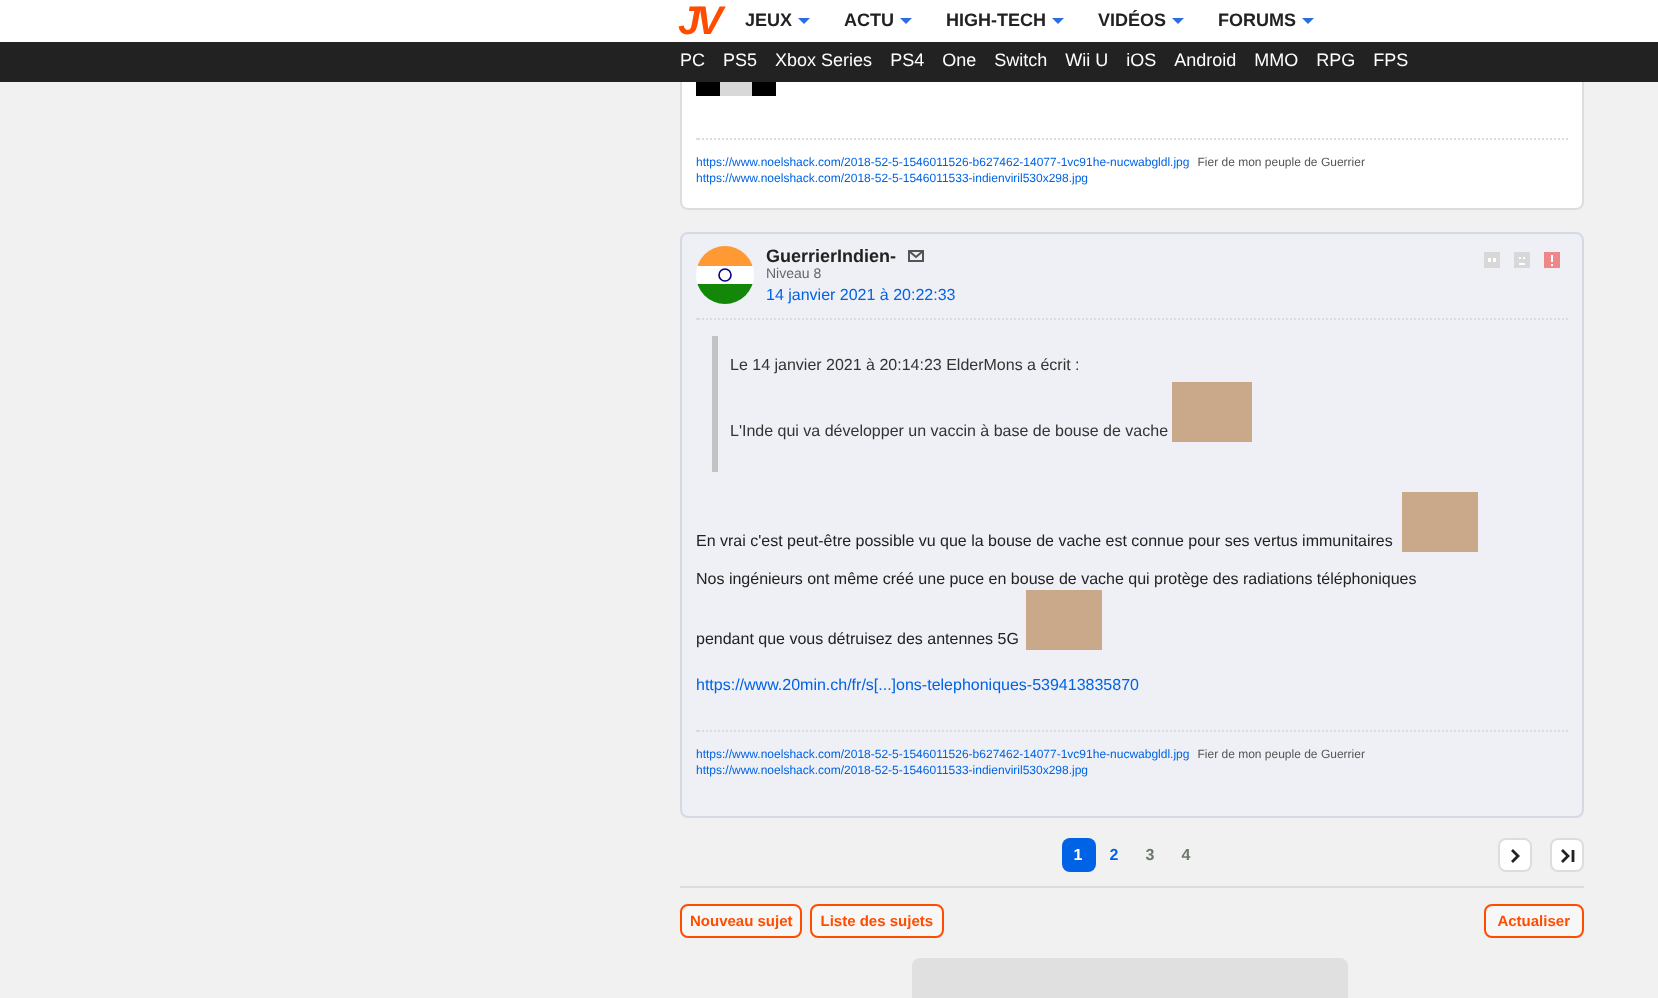 The width and height of the screenshot is (1658, 998). I want to click on menu-link: JEUX, so click(777, 21).